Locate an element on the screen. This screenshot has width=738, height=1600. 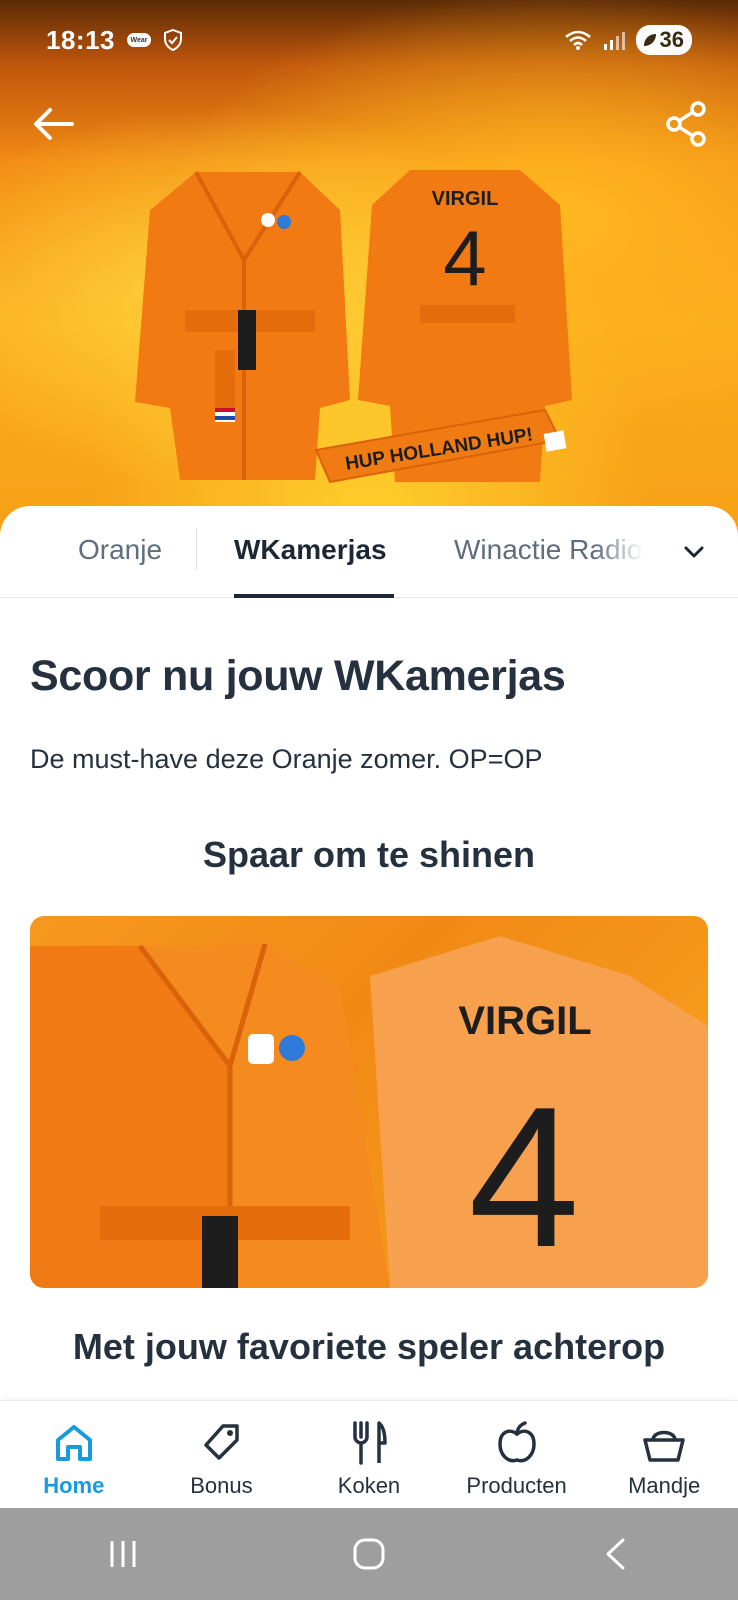
bottom-navigation: Home Bonus Koken Producten Mandje is located at coordinates (369, 1454).